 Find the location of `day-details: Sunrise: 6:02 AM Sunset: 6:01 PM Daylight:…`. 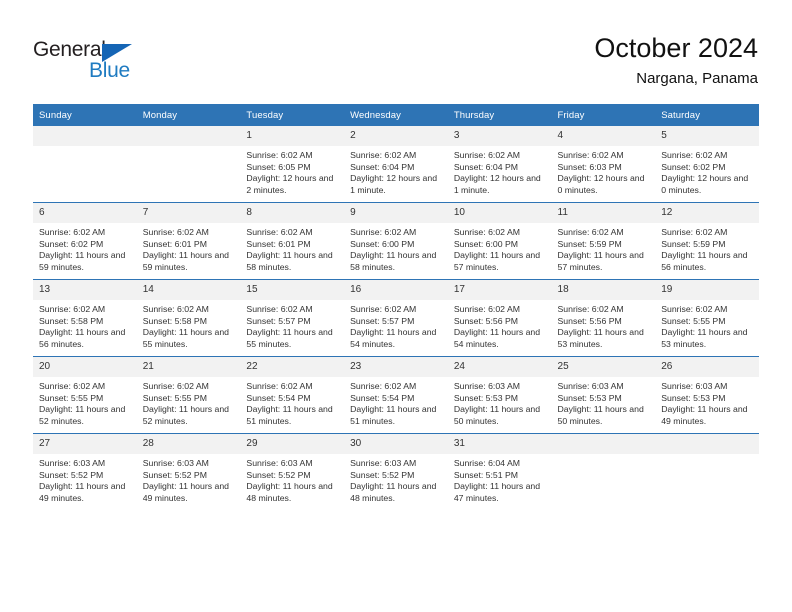

day-details: Sunrise: 6:02 AM Sunset: 6:01 PM Daylight:… is located at coordinates (189, 248).